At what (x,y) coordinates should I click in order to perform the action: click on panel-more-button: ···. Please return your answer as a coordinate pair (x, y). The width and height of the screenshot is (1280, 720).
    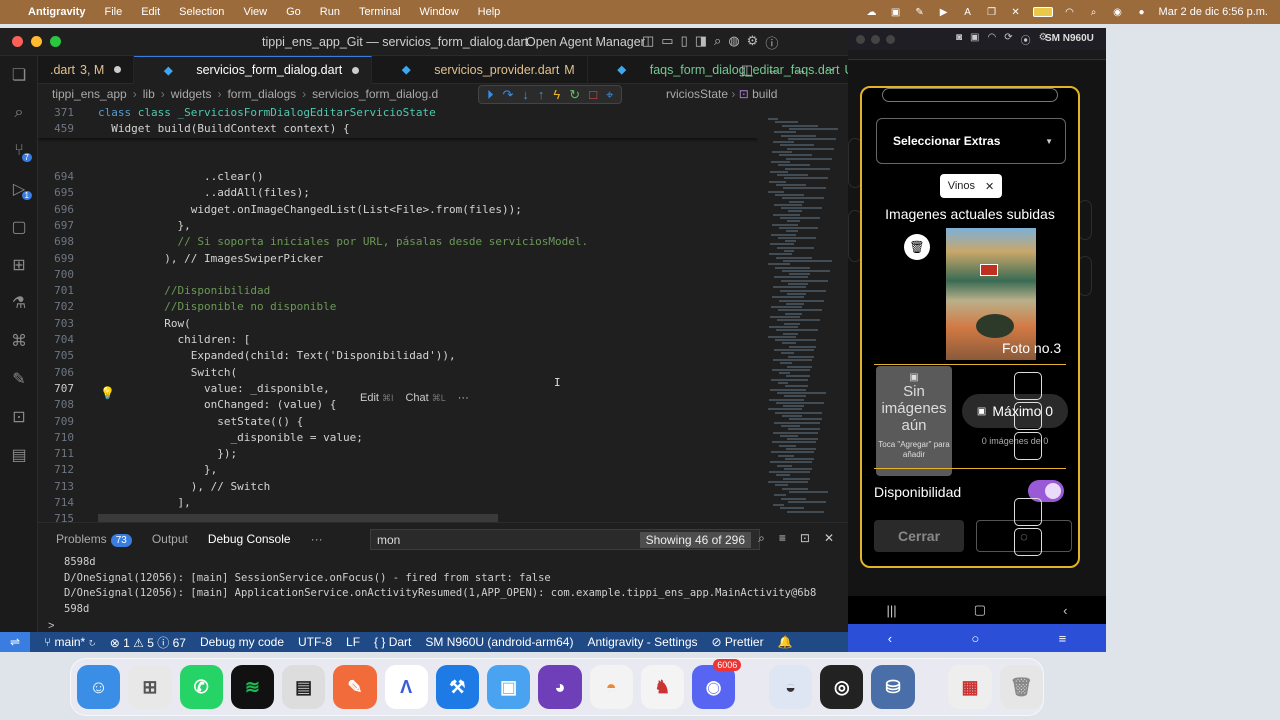
    Looking at the image, I should click on (317, 539).